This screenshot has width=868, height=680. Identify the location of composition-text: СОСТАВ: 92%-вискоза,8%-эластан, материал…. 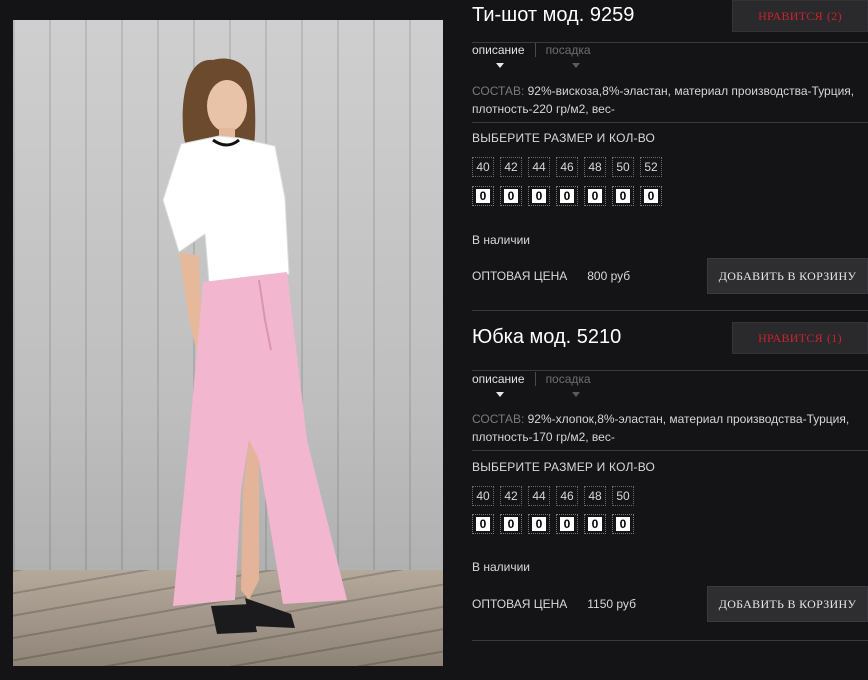
(670, 100).